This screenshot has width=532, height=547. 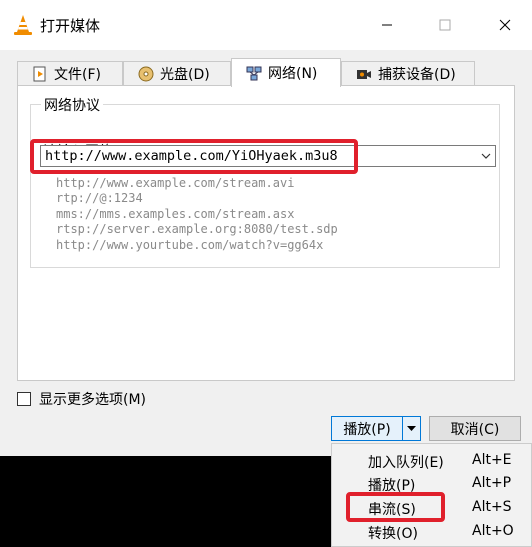 What do you see at coordinates (190, 244) in the screenshot?
I see `example-url: http://www.yourtube.com/watch?v=gg64x` at bounding box center [190, 244].